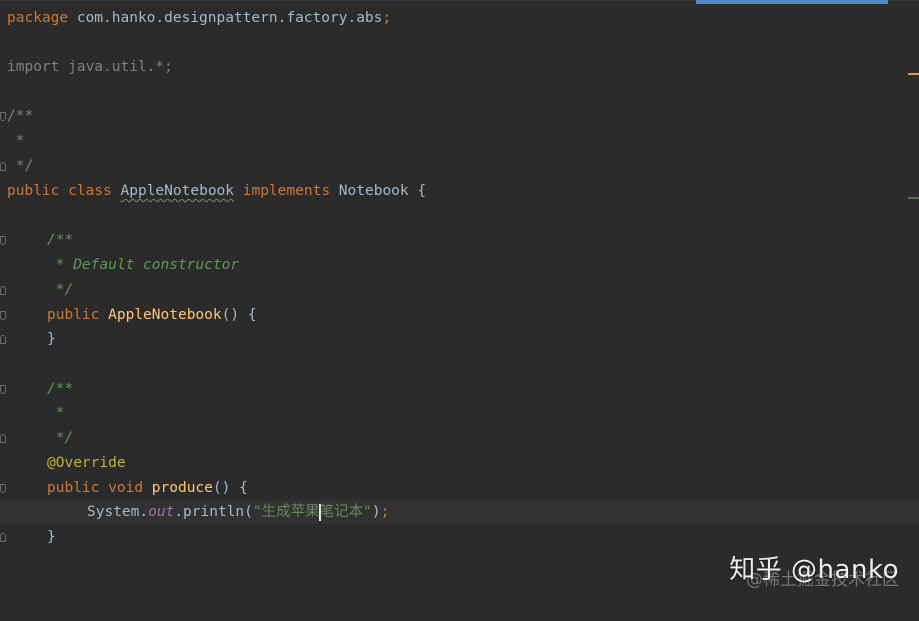  What do you see at coordinates (459, 537) in the screenshot?
I see `code-line-method-end: }` at bounding box center [459, 537].